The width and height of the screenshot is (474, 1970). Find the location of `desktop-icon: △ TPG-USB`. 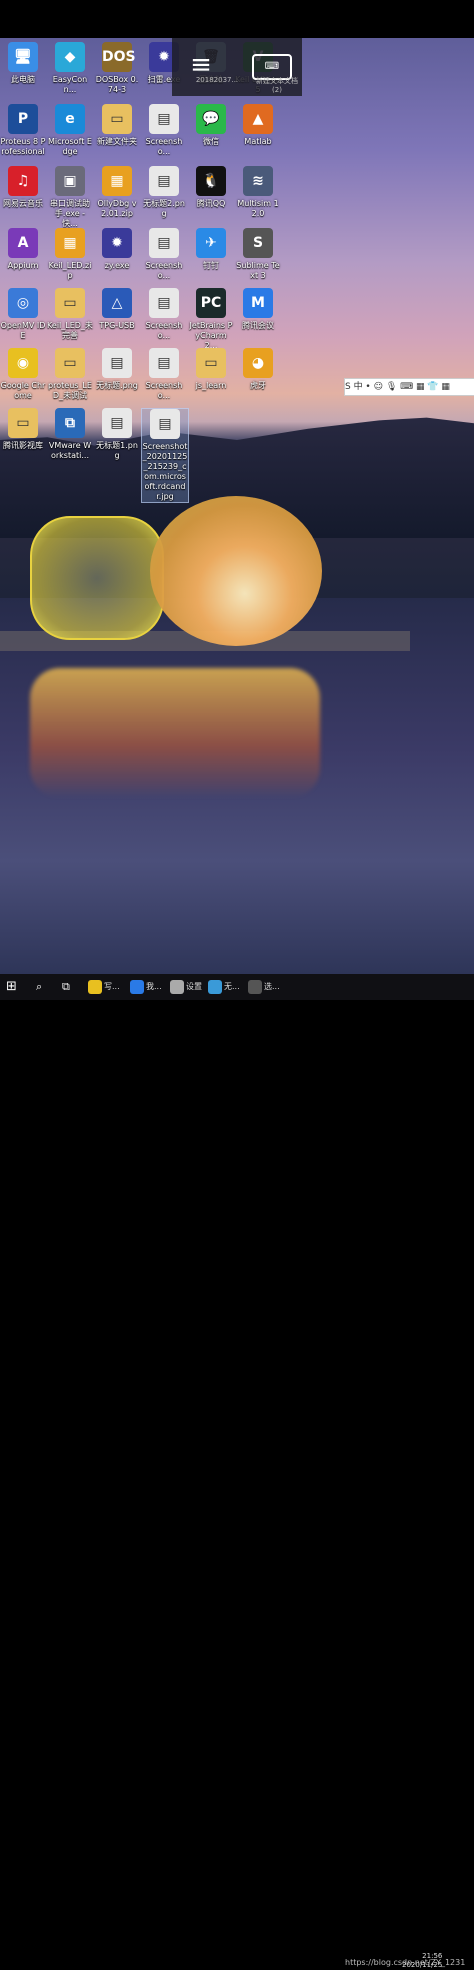

desktop-icon: △ TPG-USB is located at coordinates (117, 309).